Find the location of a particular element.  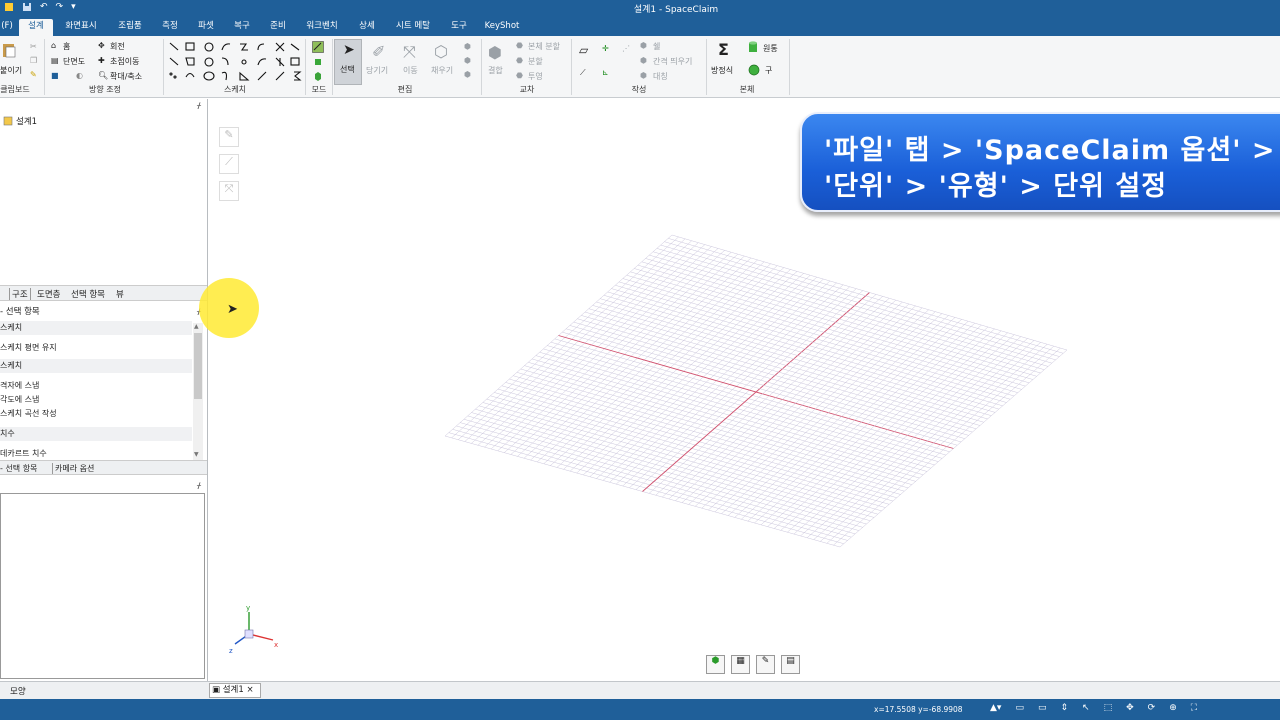

home-icon: ⌂ is located at coordinates (53, 45).